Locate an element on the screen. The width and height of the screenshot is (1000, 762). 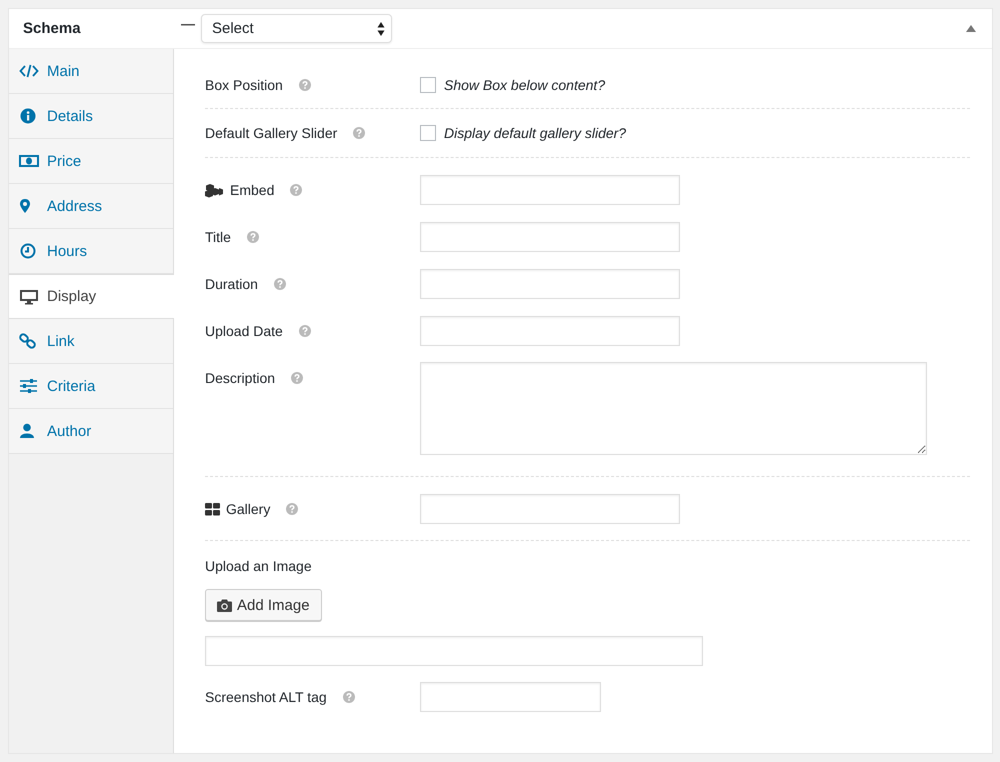
field-label: Duration is located at coordinates (231, 284).